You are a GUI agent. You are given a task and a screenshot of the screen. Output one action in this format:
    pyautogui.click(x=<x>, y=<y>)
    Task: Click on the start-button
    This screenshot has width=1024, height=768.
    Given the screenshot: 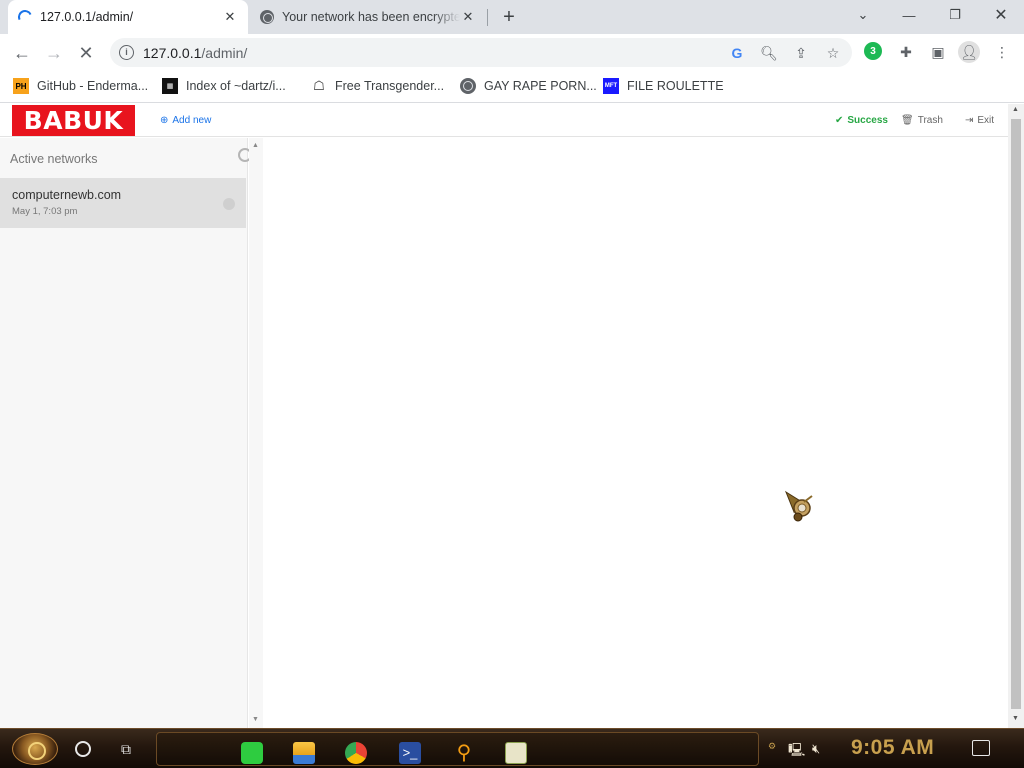 What is the action you would take?
    pyautogui.click(x=35, y=749)
    